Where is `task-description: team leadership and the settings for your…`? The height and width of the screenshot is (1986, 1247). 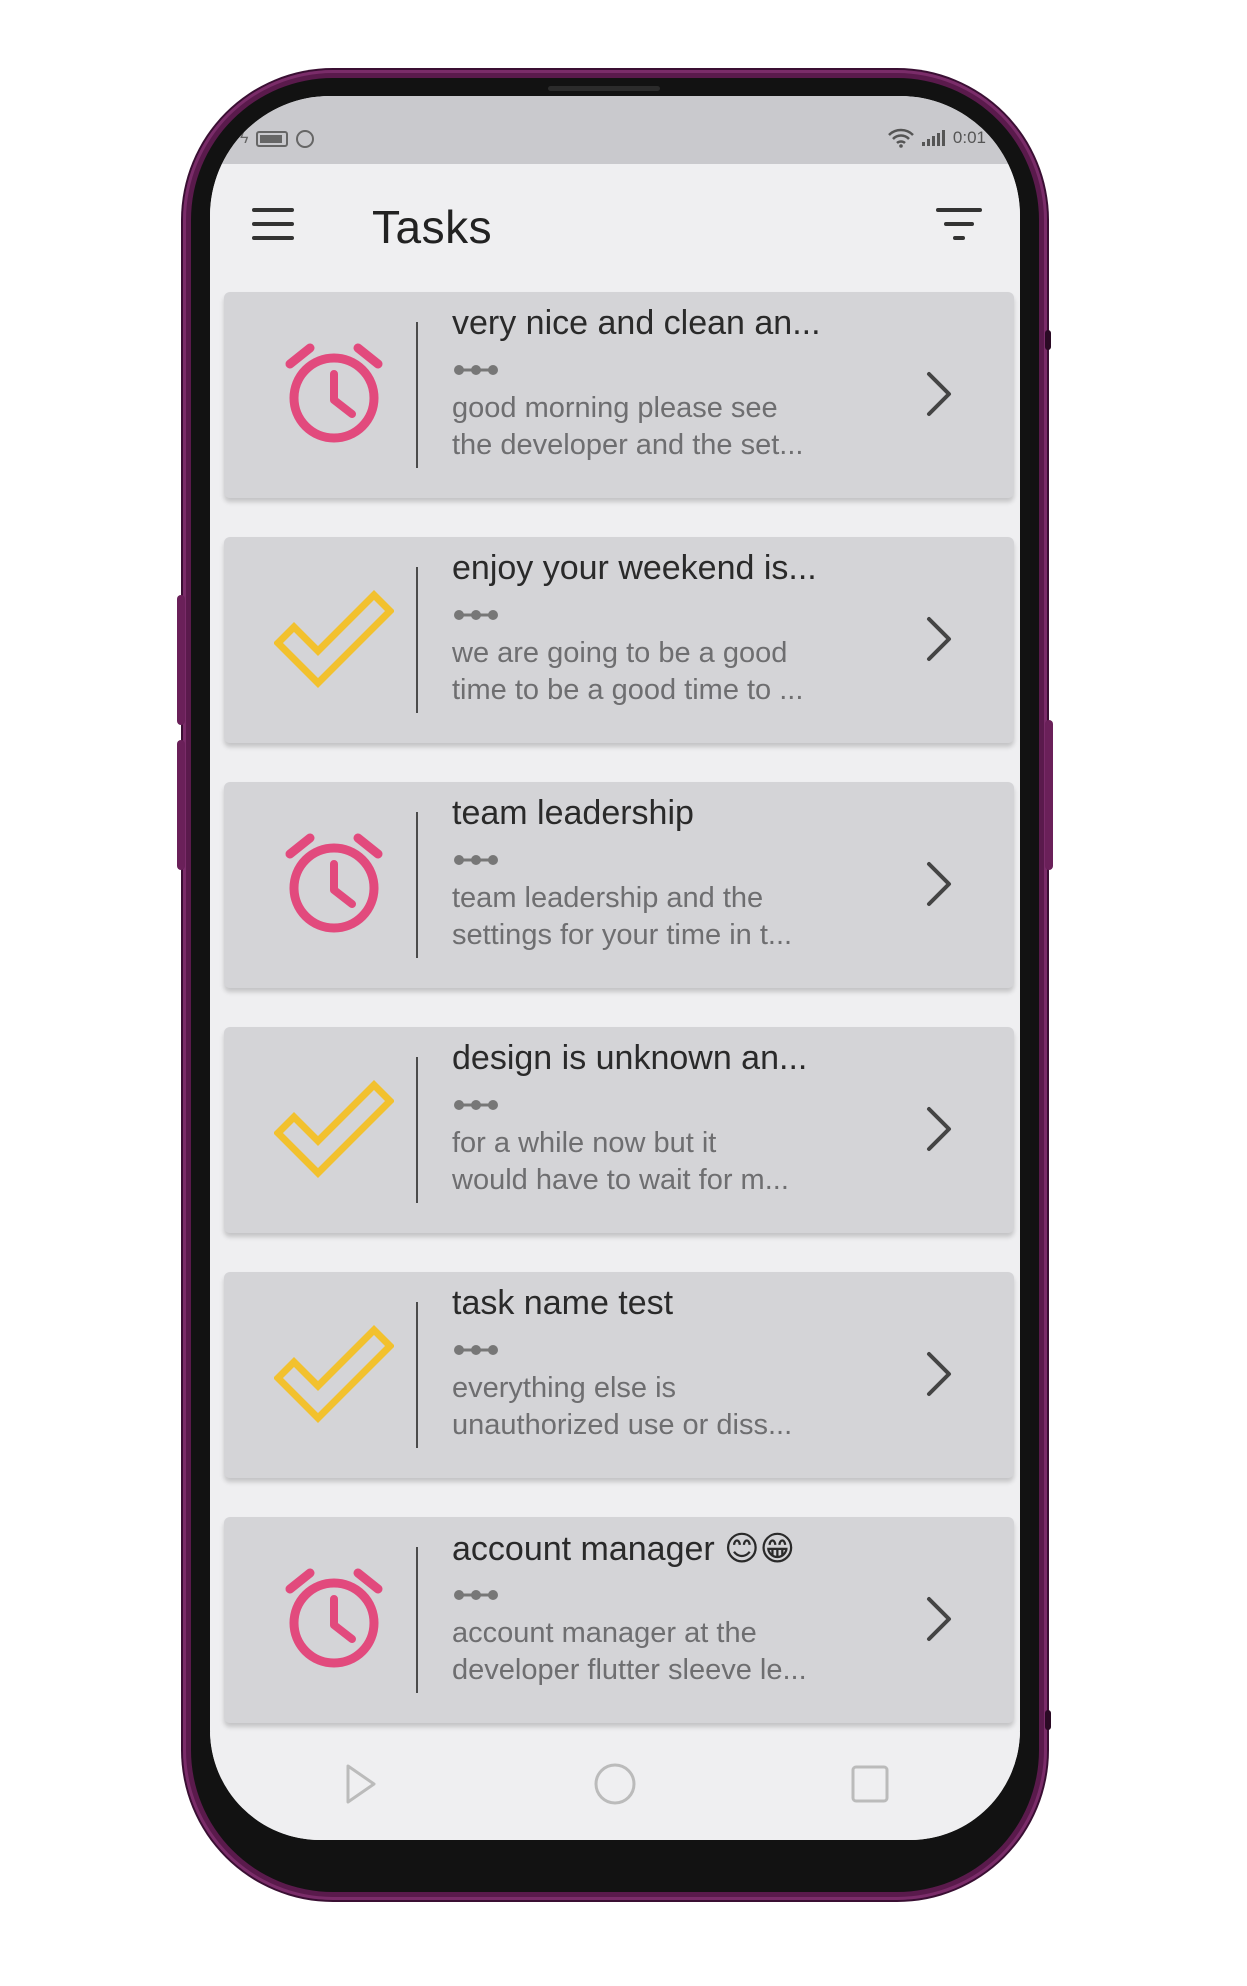 task-description: team leadership and the settings for your… is located at coordinates (672, 917).